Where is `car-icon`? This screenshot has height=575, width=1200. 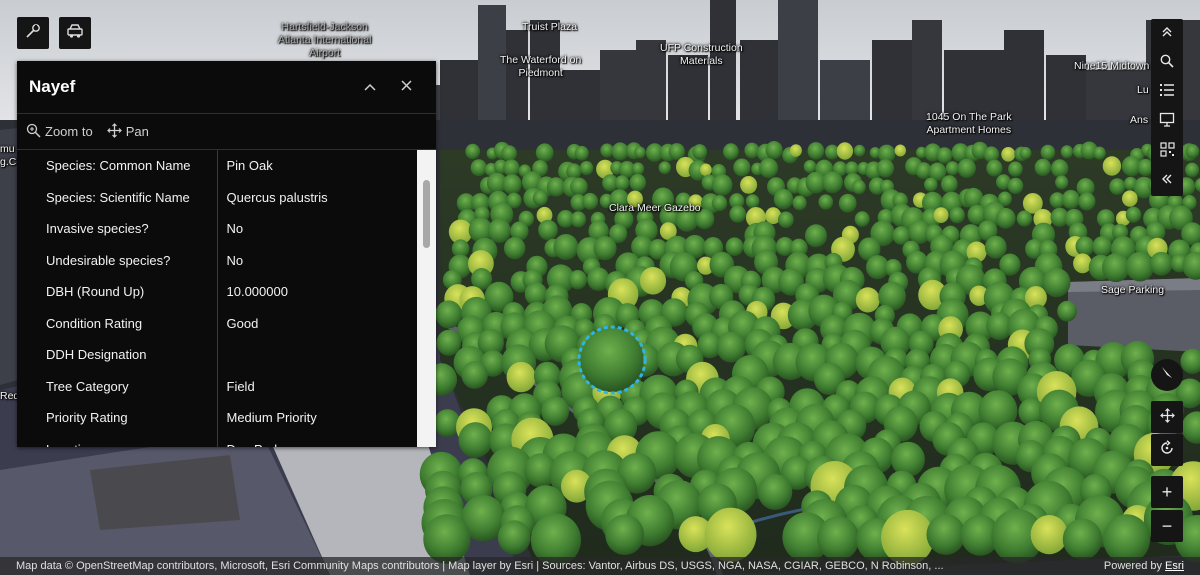 car-icon is located at coordinates (75, 33).